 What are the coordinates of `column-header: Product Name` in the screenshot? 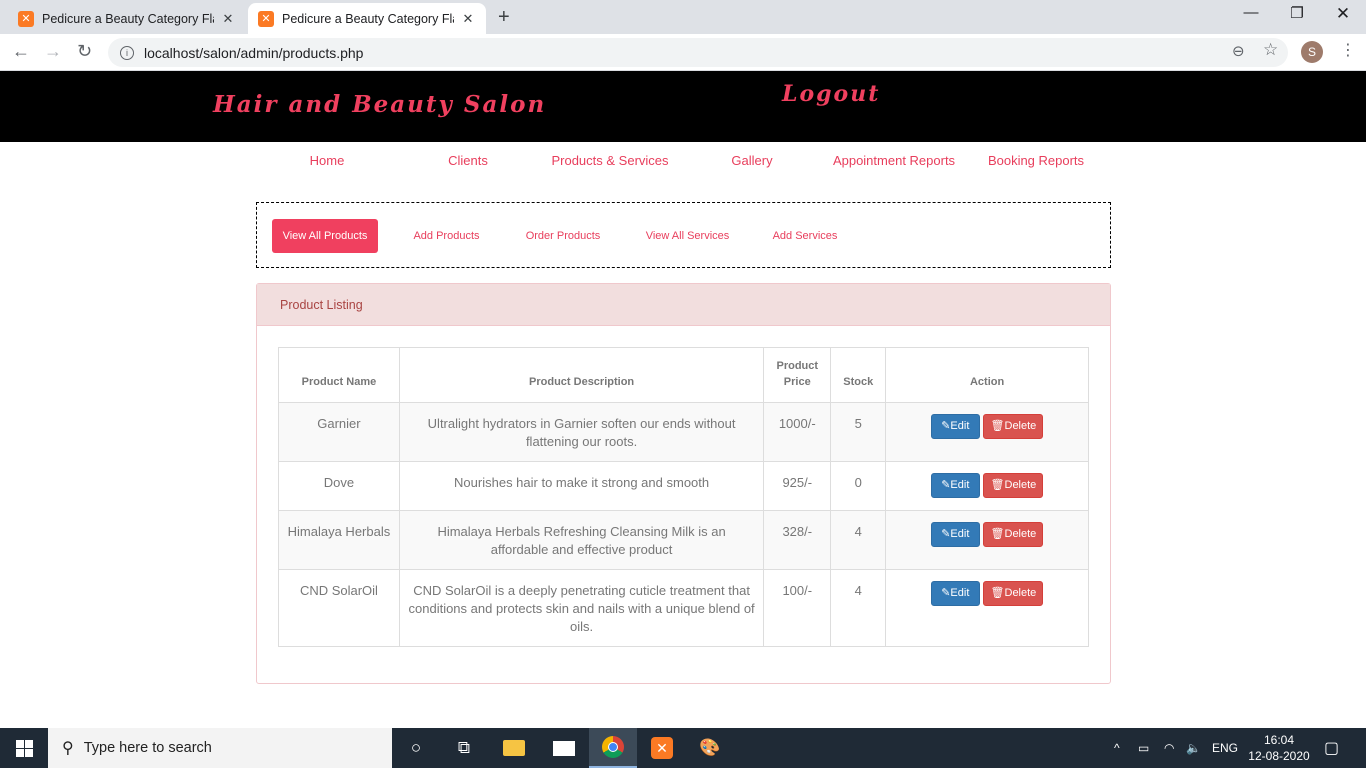 It's located at (339, 375).